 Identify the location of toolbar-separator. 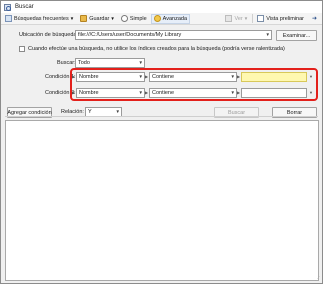
(253, 18).